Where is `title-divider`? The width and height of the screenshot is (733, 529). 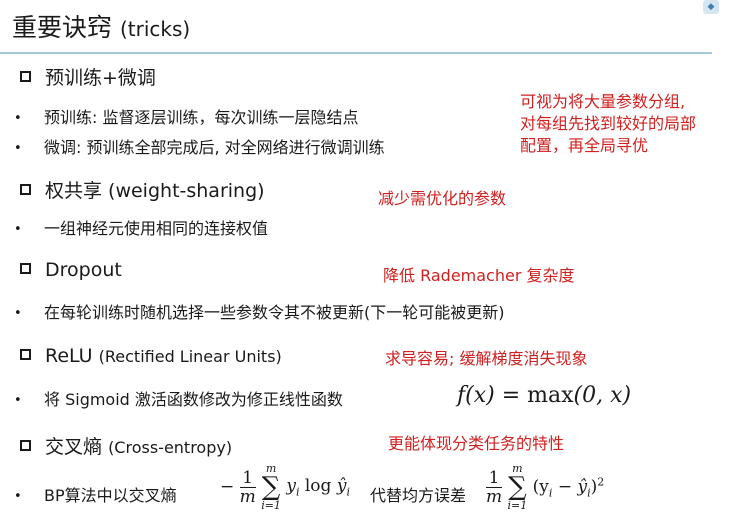 title-divider is located at coordinates (356, 53).